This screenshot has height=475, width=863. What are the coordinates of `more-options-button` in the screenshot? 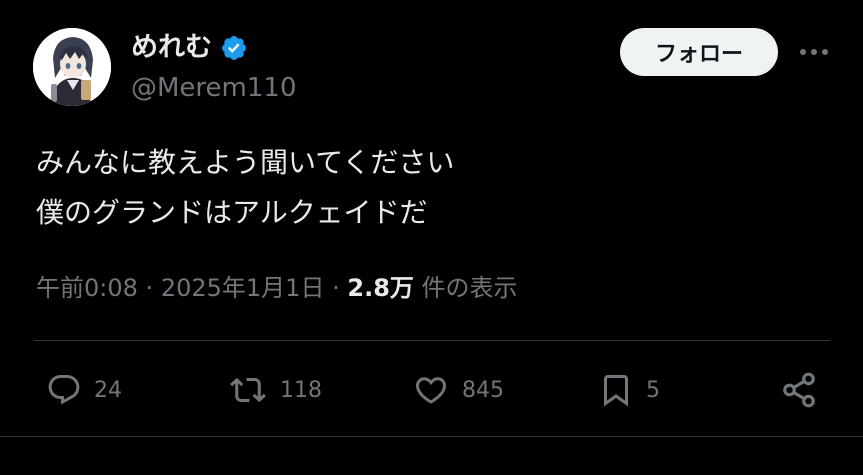 It's located at (814, 52).